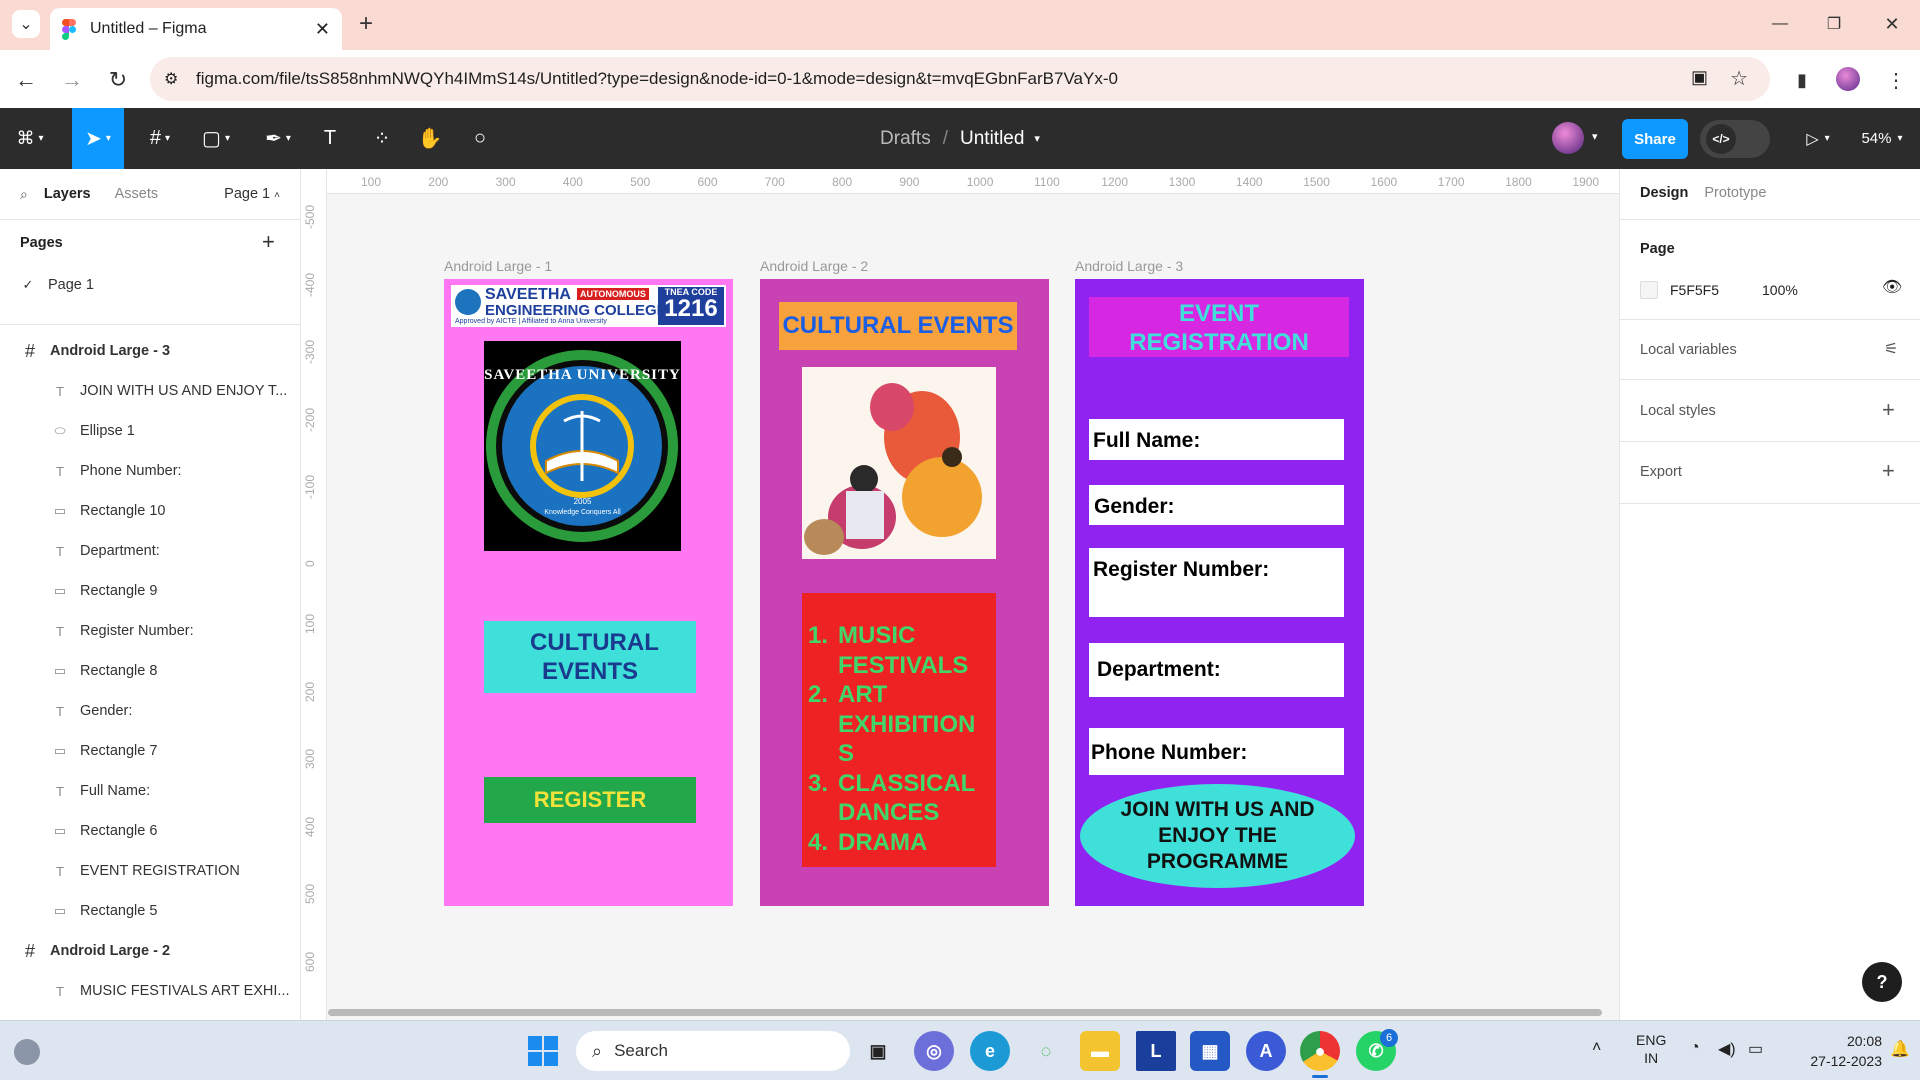 This screenshot has width=1920, height=1080. I want to click on dev-mode-toggle: </>, so click(1735, 139).